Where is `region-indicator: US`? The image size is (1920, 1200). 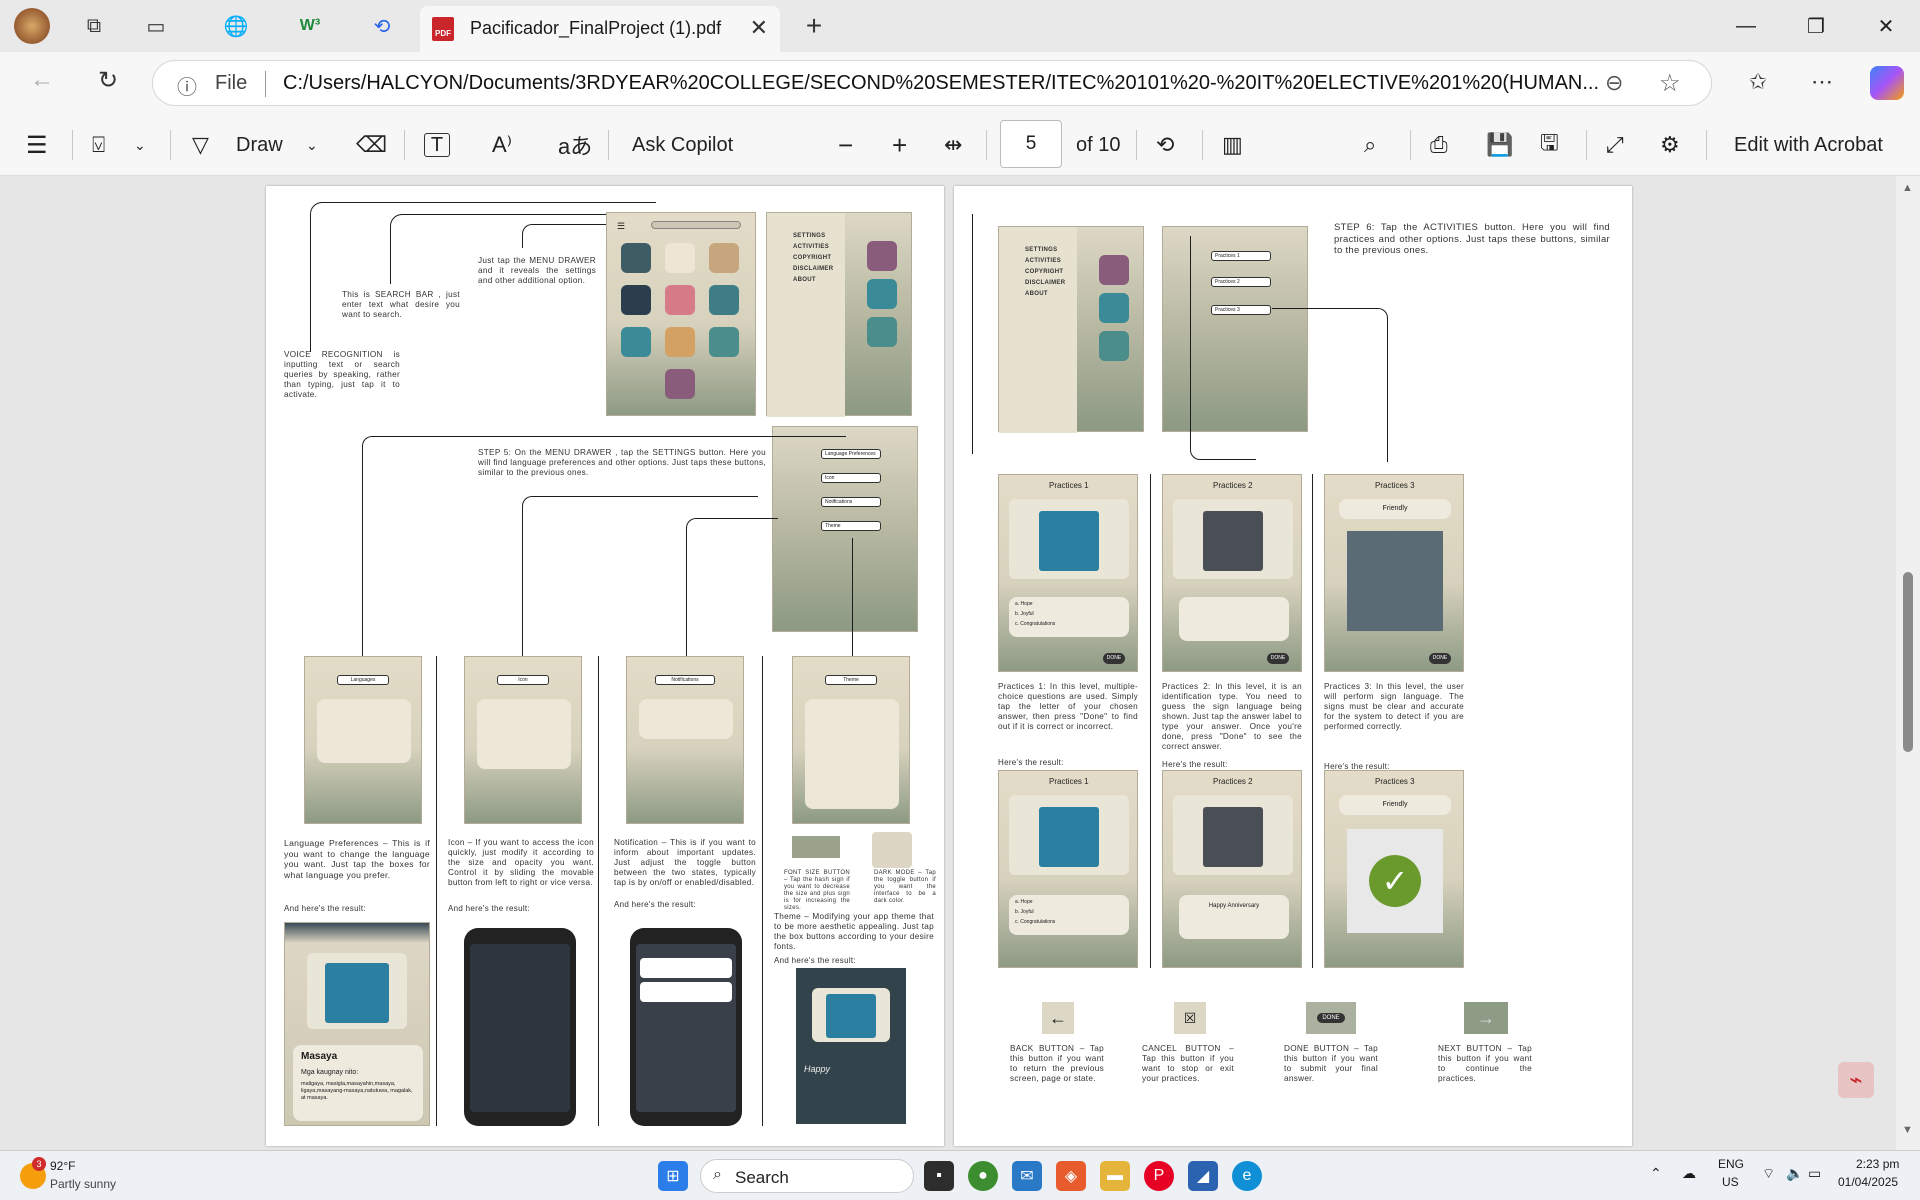 region-indicator: US is located at coordinates (1730, 1182).